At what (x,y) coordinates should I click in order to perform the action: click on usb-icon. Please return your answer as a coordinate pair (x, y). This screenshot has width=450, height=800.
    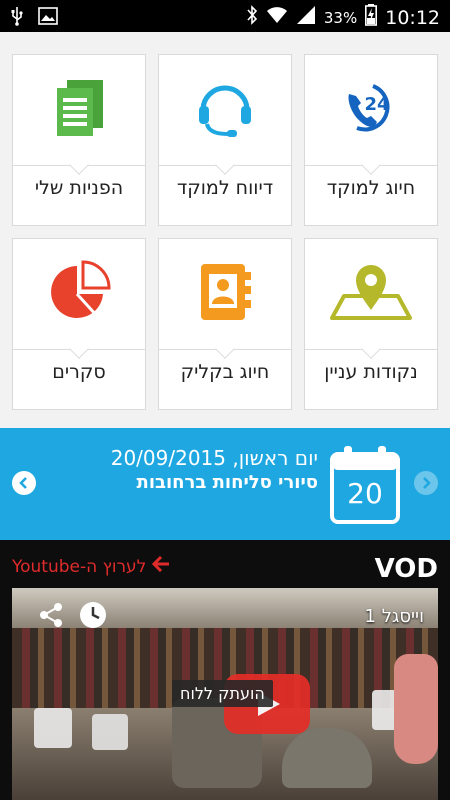
    Looking at the image, I should click on (17, 18).